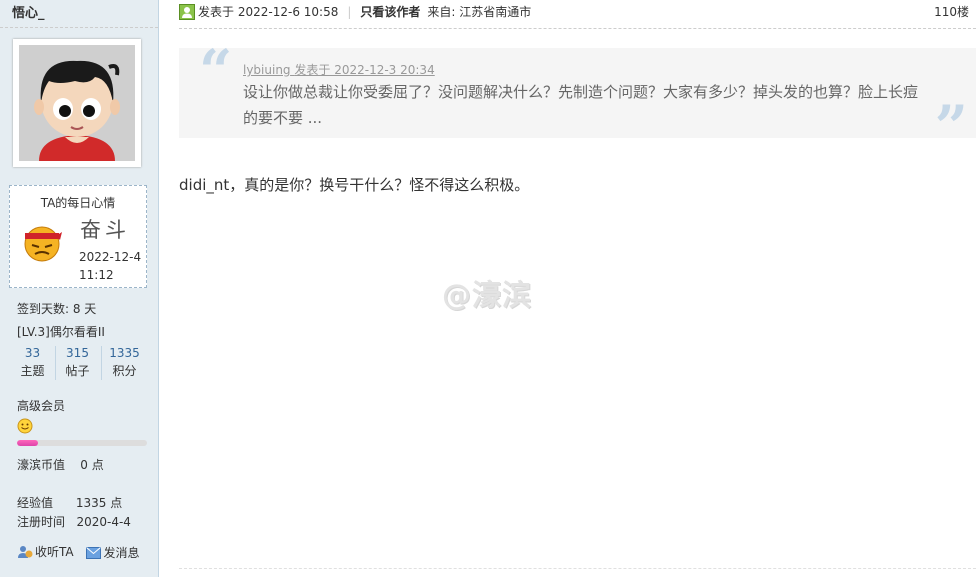 The width and height of the screenshot is (980, 577). Describe the element at coordinates (121, 553) in the screenshot. I see `message-label: 发消息` at that location.